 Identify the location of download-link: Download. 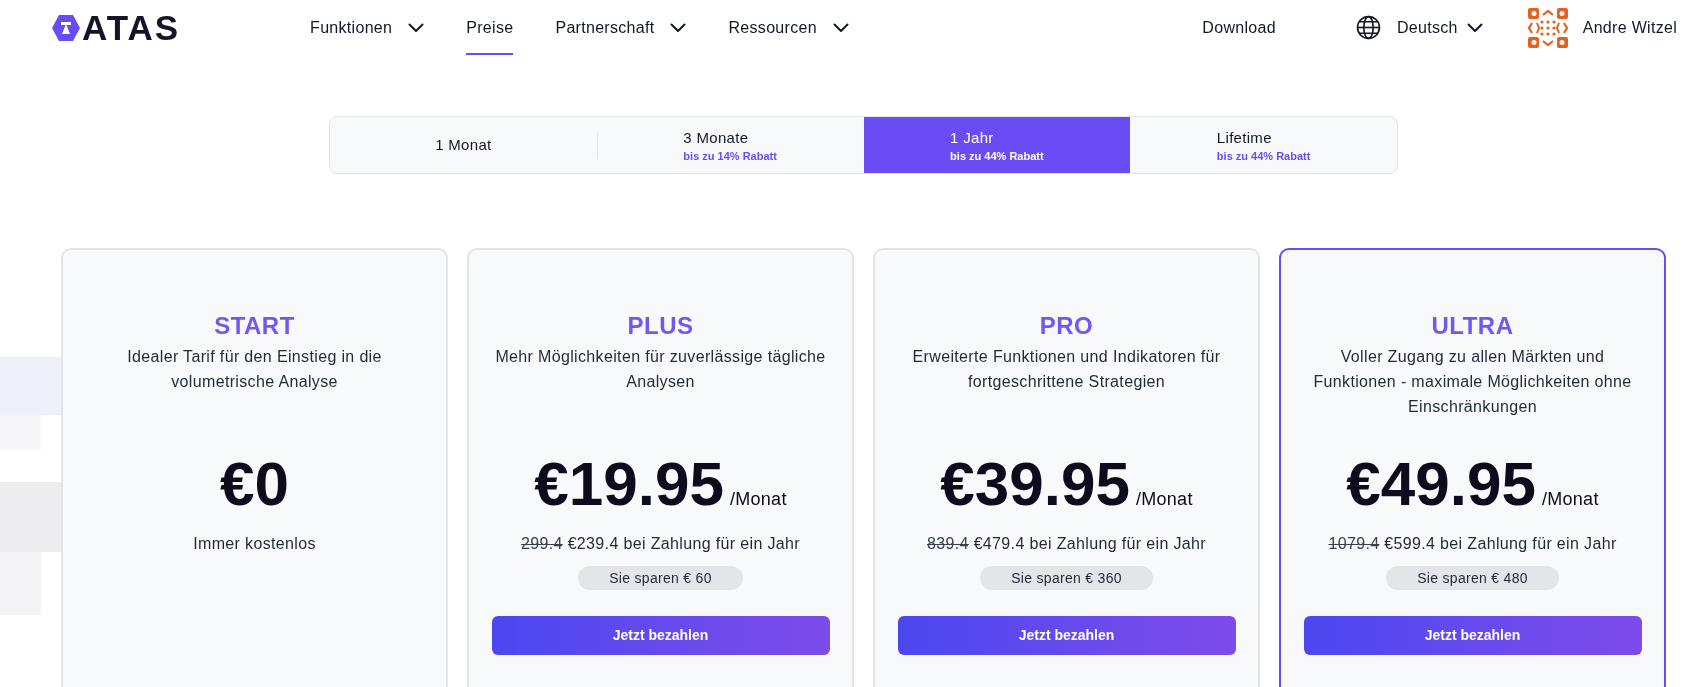
(1239, 27).